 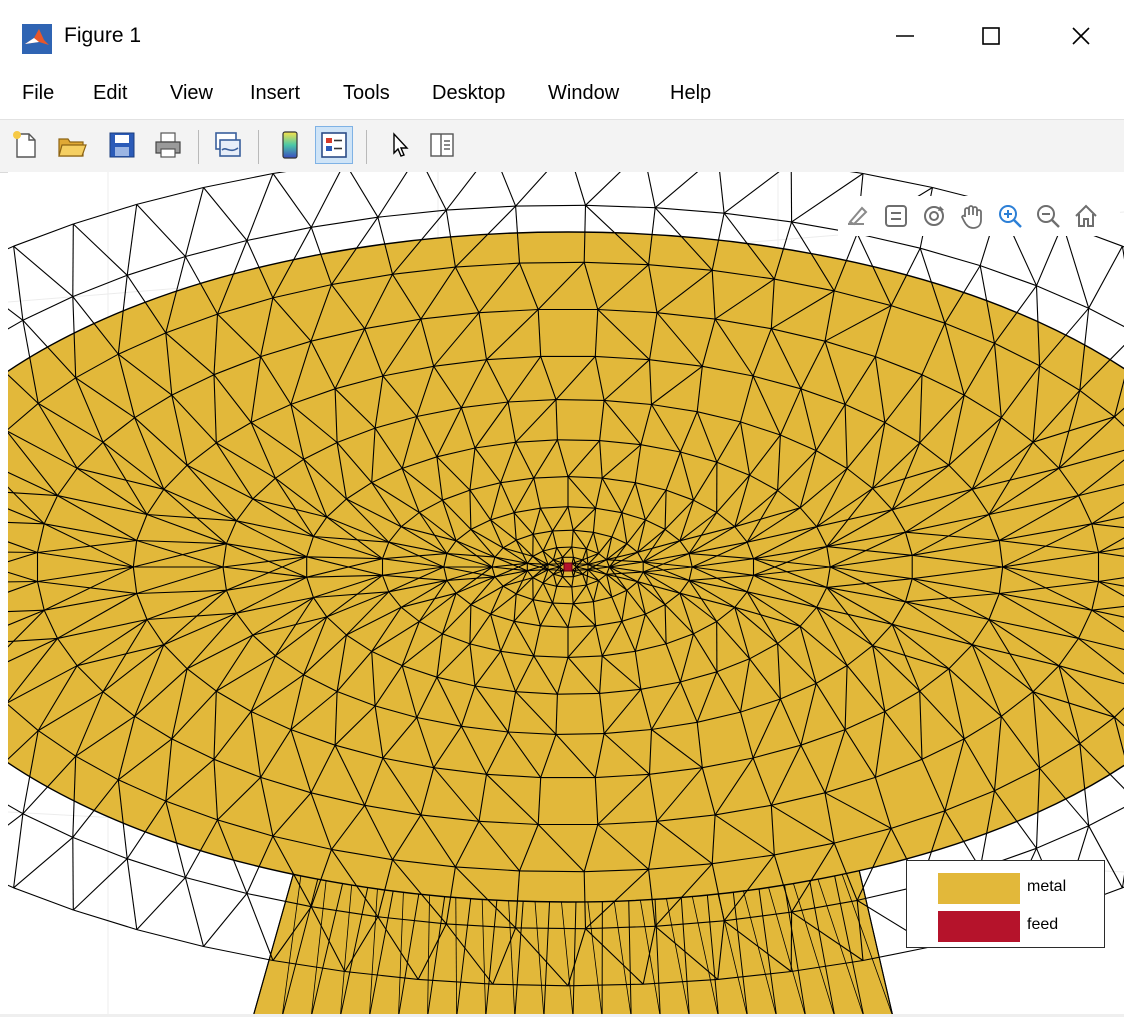 What do you see at coordinates (191, 93) in the screenshot?
I see `menu-view: View` at bounding box center [191, 93].